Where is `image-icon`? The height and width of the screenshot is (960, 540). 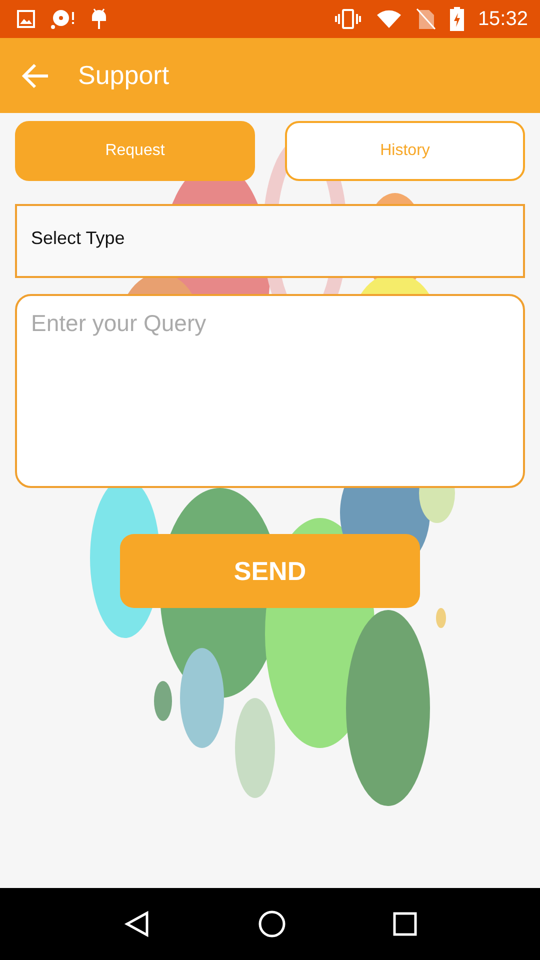
image-icon is located at coordinates (26, 19).